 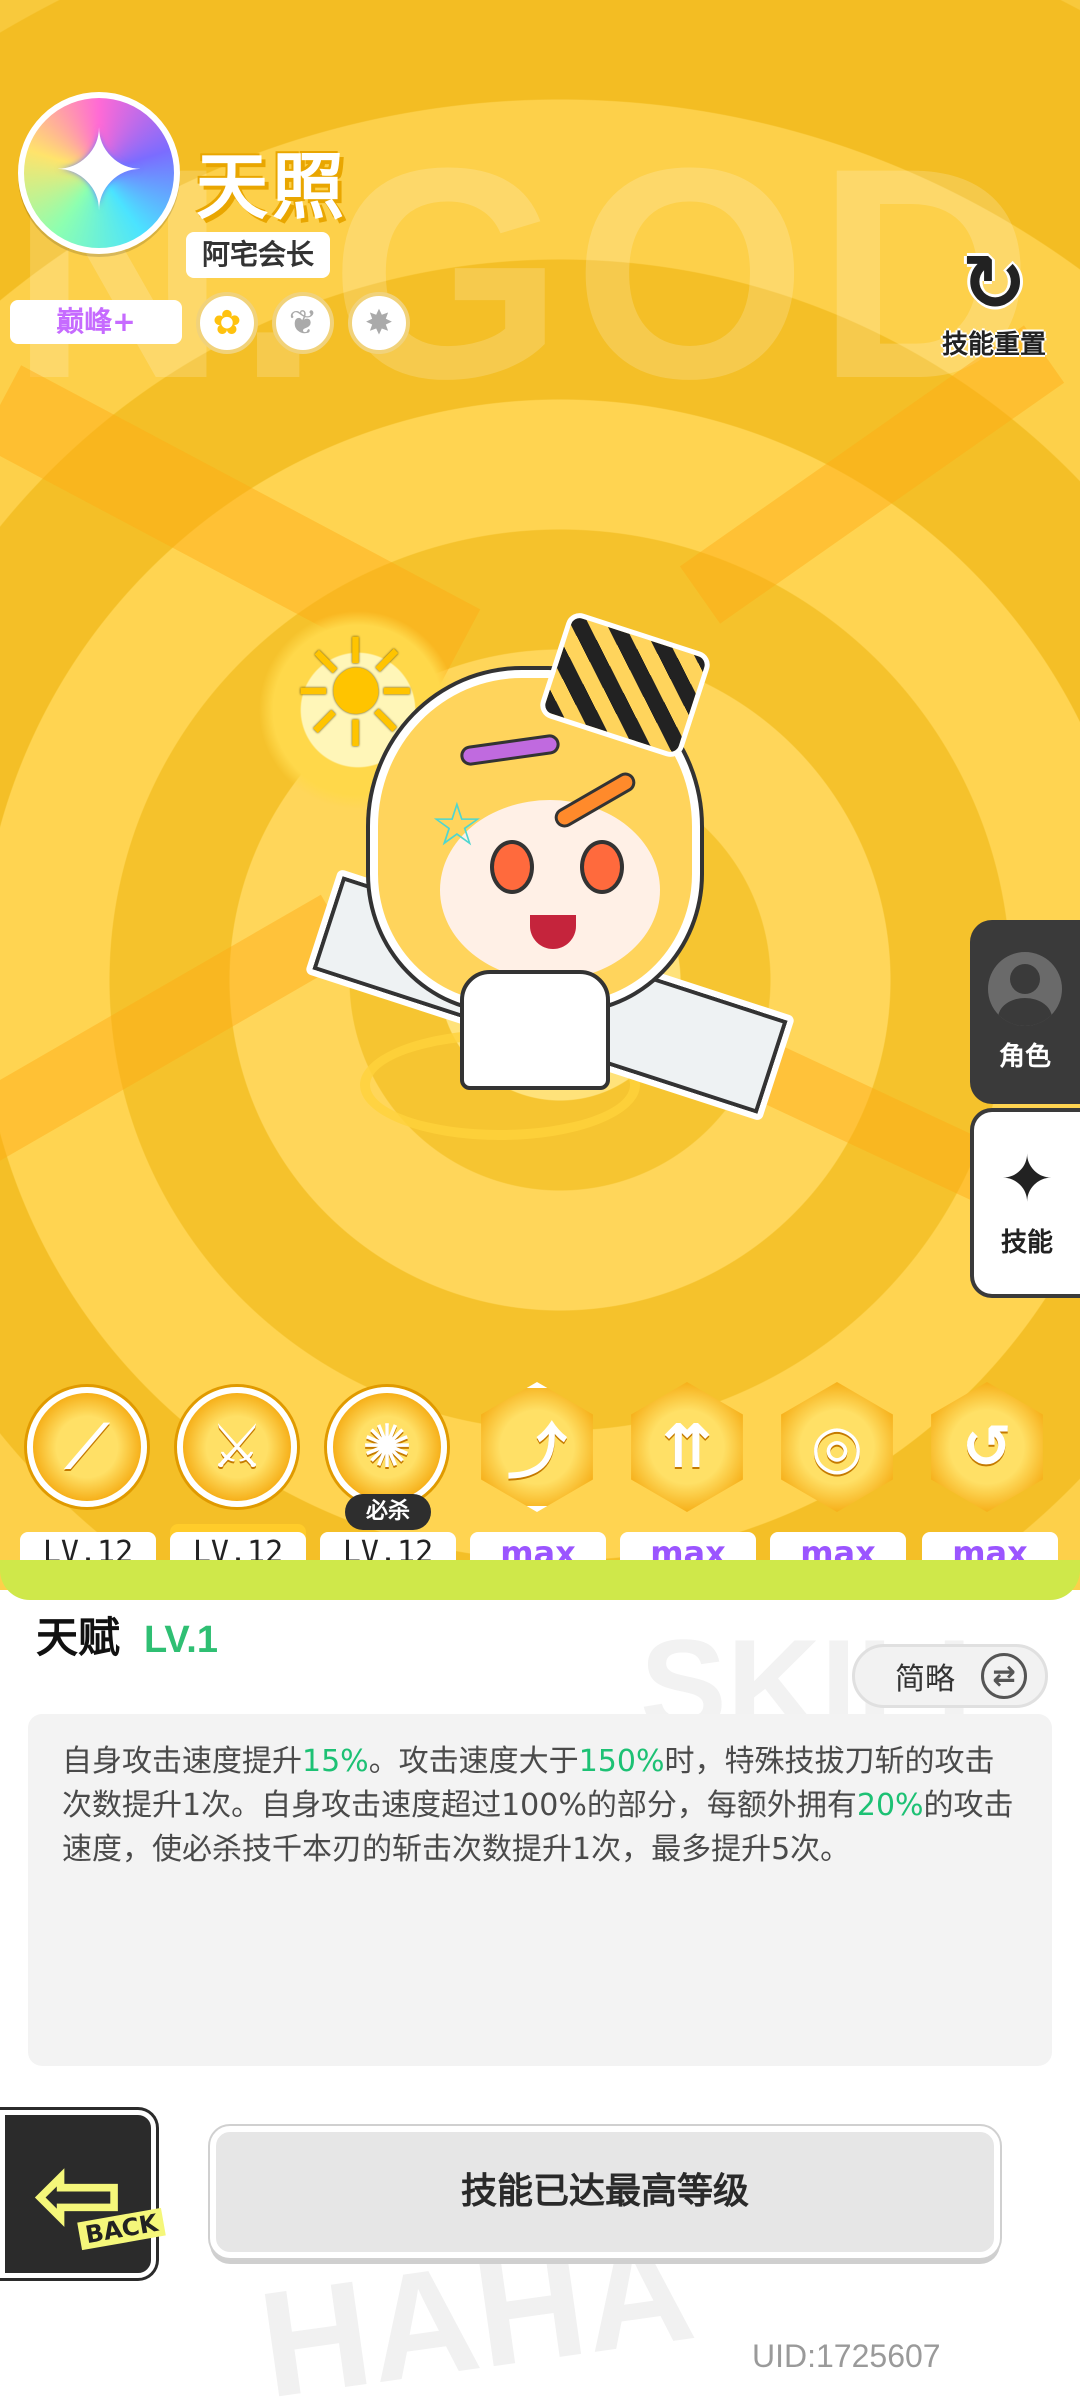 I want to click on user-id: UID:1725607, so click(x=846, y=2356).